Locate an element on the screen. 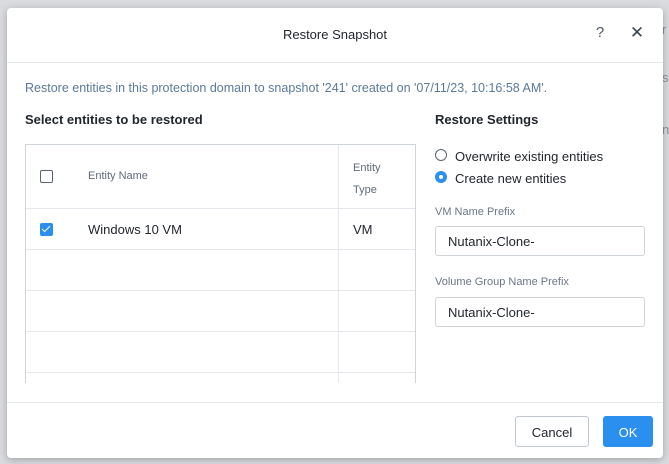 This screenshot has height=464, width=669. create-new-label: Create new entities is located at coordinates (510, 178).